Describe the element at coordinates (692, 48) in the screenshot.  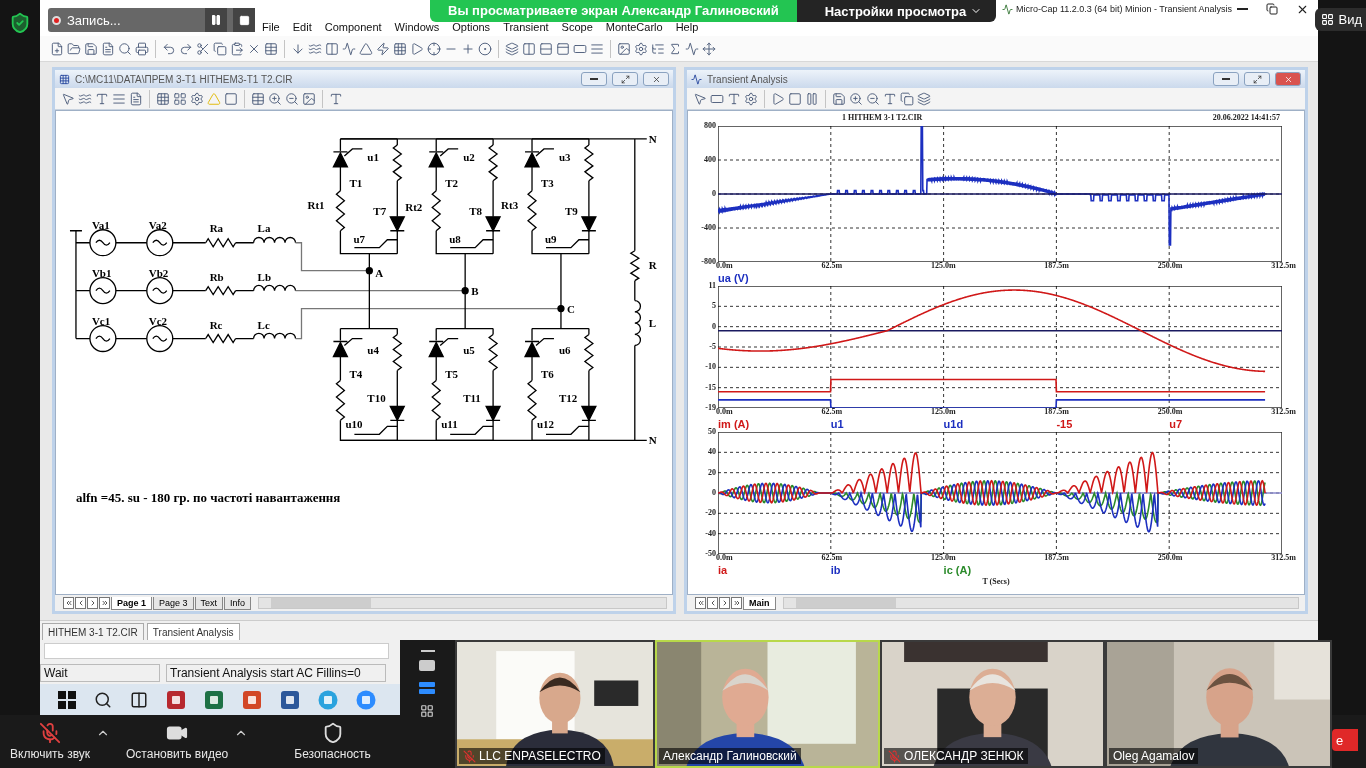
I see `chart-icon` at that location.